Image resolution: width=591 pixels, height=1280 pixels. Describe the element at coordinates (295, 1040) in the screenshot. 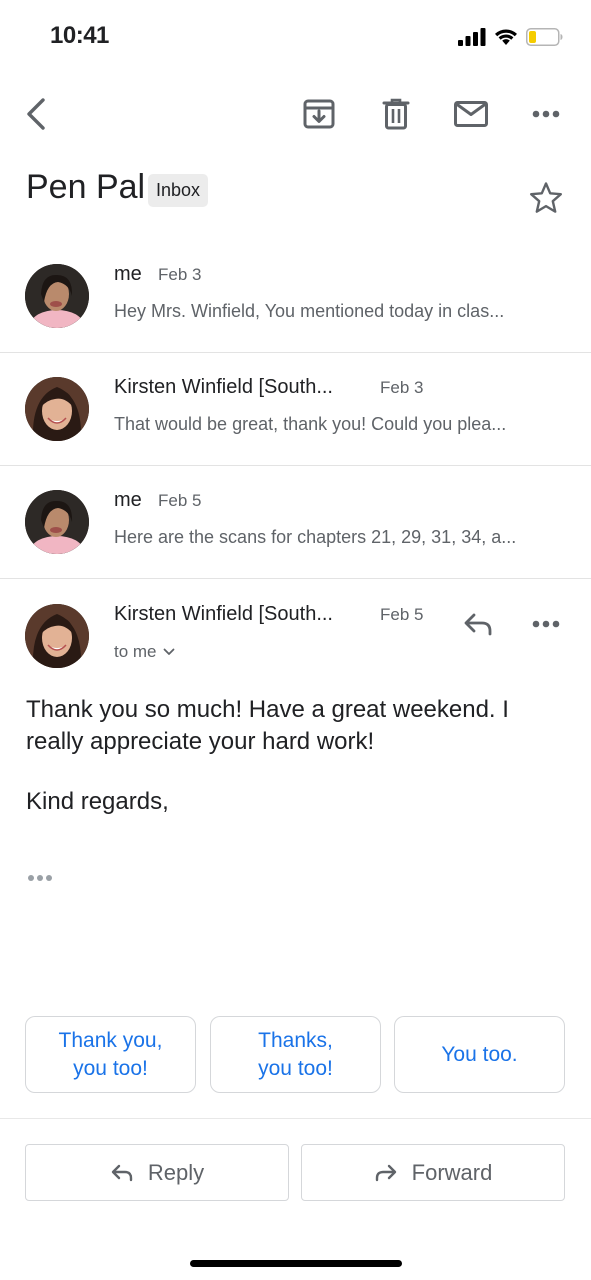

I see `smart-reply-line: Thanks,` at that location.